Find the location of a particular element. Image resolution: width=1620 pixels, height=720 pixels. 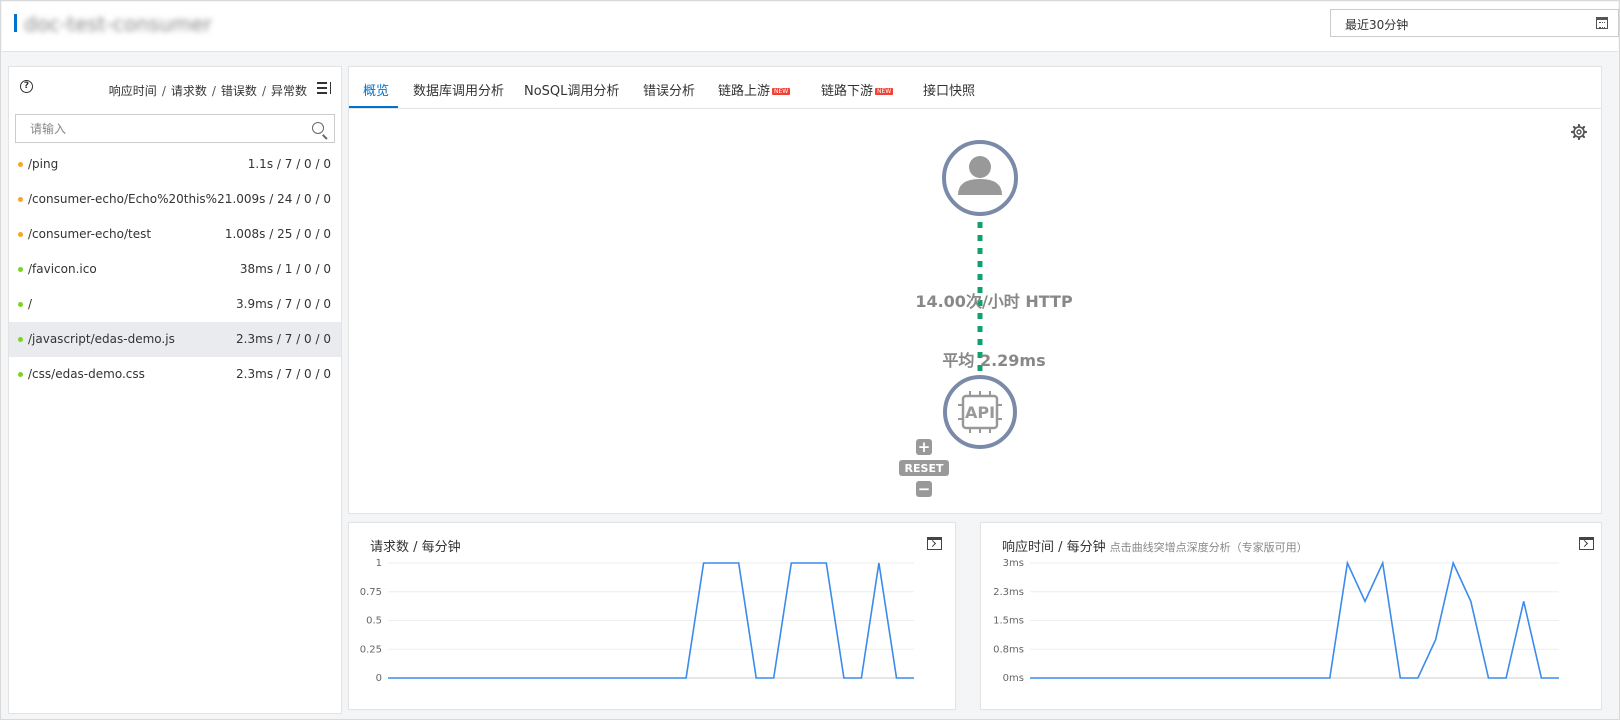

api-node: API is located at coordinates (980, 412).